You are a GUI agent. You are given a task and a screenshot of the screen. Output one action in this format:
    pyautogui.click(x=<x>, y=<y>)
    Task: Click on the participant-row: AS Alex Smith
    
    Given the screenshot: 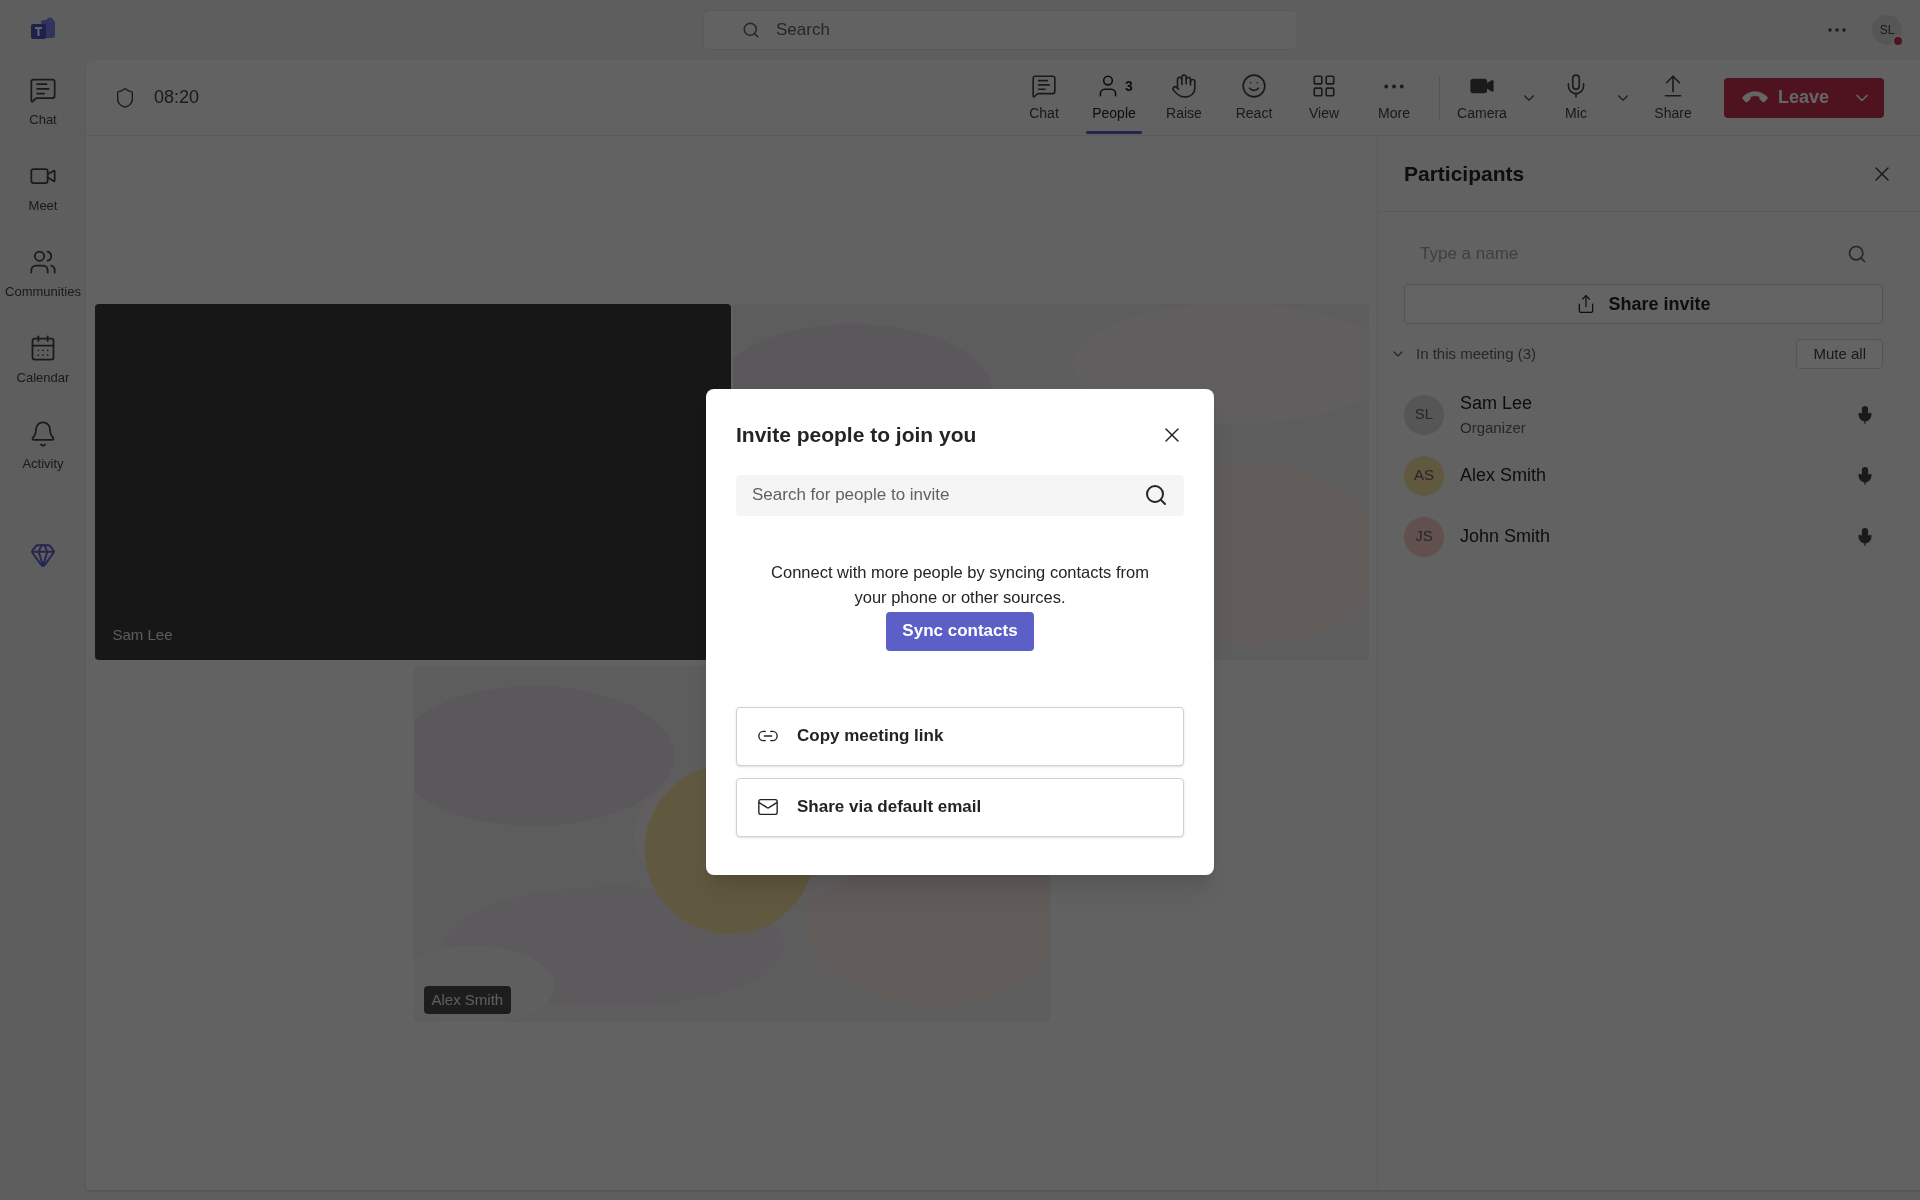 What is the action you would take?
    pyautogui.click(x=1649, y=475)
    